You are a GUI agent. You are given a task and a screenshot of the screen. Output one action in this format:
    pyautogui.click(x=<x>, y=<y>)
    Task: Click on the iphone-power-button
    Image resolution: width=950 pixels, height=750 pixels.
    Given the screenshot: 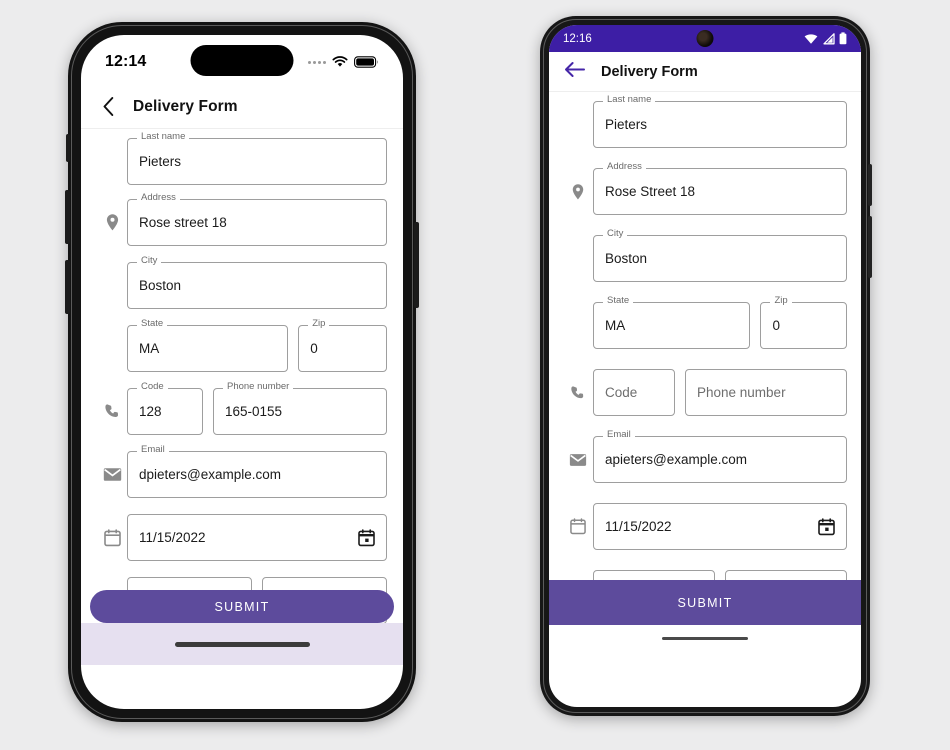 What is the action you would take?
    pyautogui.click(x=416, y=265)
    